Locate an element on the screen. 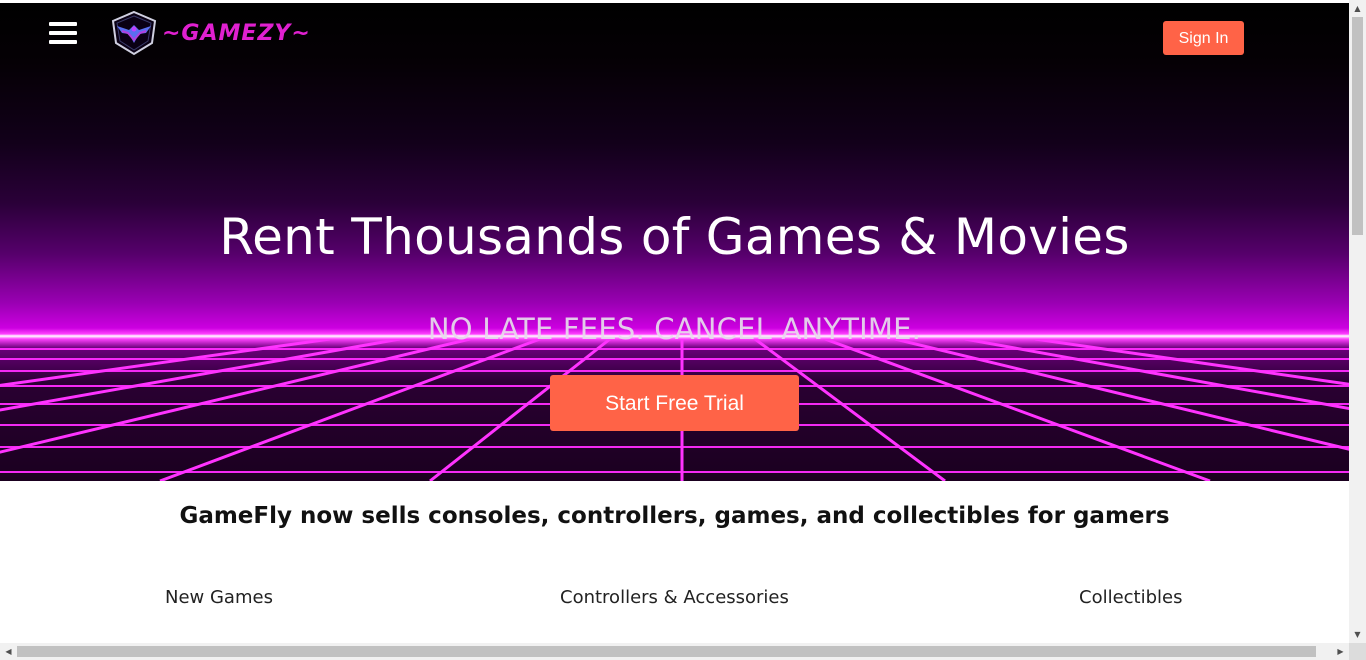 The image size is (1366, 660). hero-subtitle: NO LATE FEES. CANCEL ANYTIME. is located at coordinates (674, 329).